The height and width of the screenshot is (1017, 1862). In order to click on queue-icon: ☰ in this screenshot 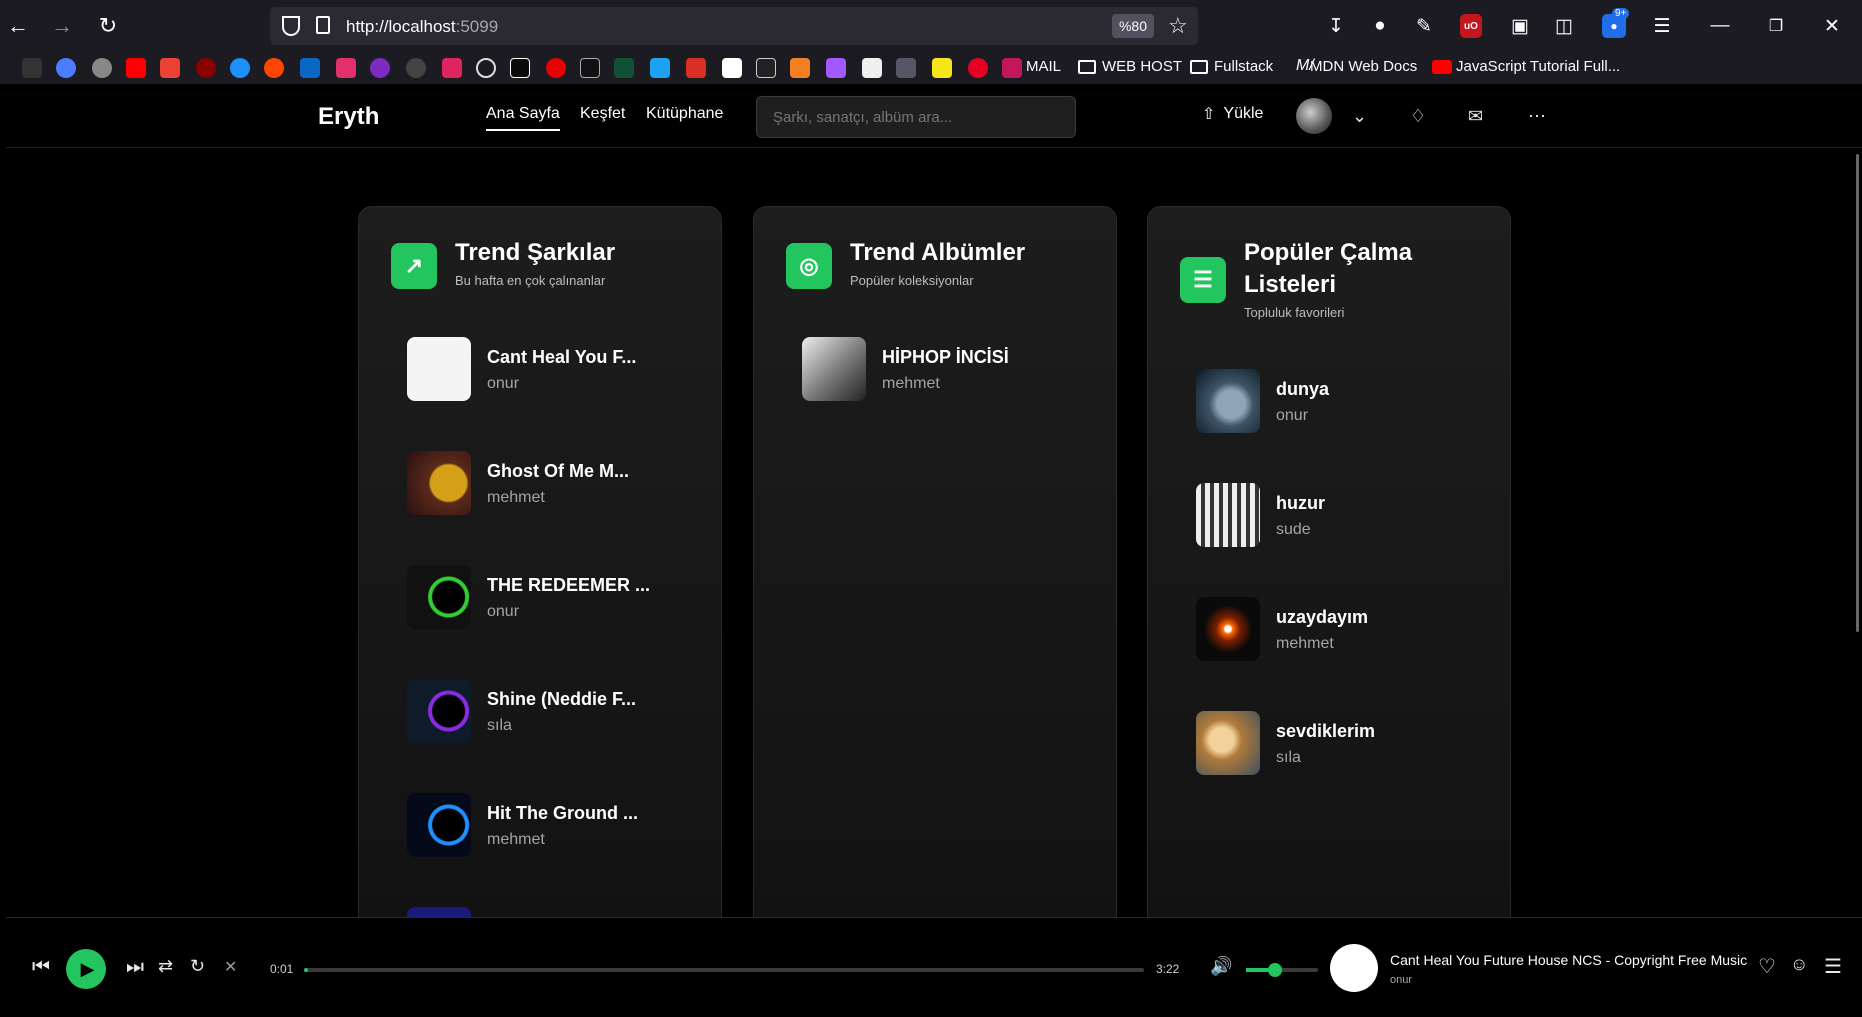, I will do `click(1833, 966)`.